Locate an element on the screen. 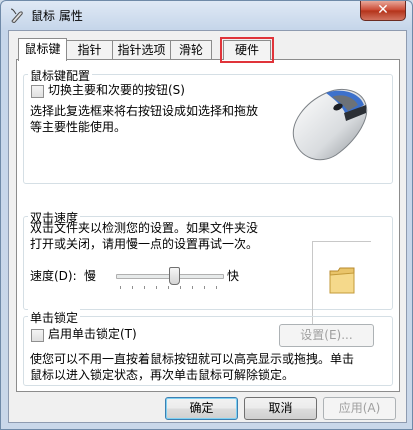 This screenshot has width=413, height=430. window-title: 鼠标 属性 is located at coordinates (57, 16).